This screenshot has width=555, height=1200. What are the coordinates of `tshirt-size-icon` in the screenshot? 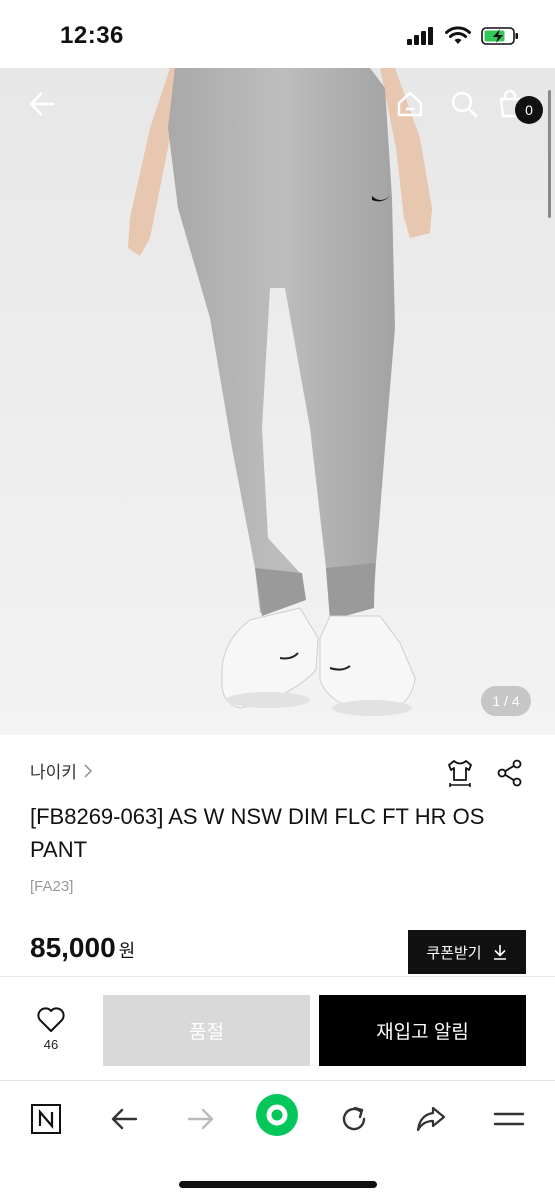 It's located at (460, 773).